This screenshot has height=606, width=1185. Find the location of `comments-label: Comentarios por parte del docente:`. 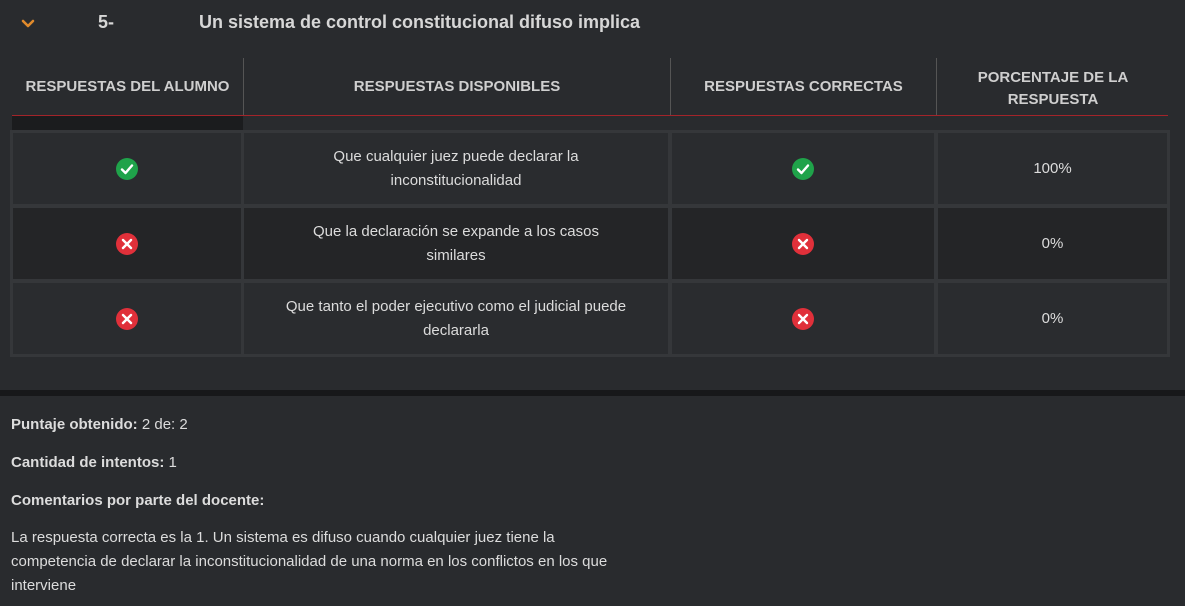

comments-label: Comentarios por parte del docente: is located at coordinates (138, 500).